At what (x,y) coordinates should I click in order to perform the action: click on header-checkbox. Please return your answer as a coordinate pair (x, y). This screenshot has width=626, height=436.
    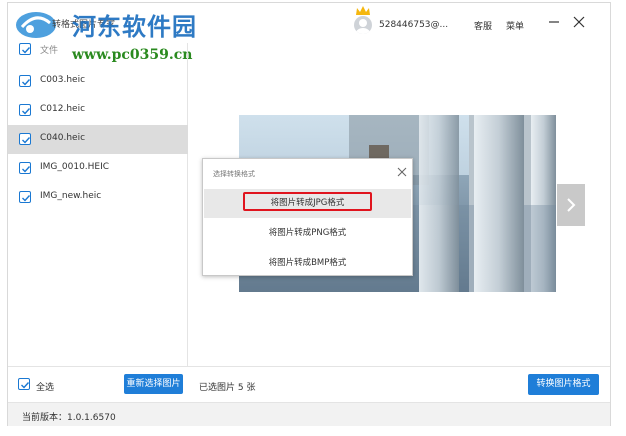
    Looking at the image, I should click on (25, 49).